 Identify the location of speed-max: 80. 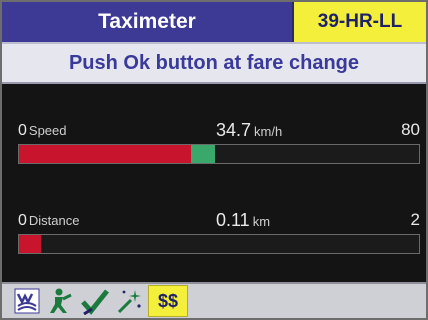
(410, 129).